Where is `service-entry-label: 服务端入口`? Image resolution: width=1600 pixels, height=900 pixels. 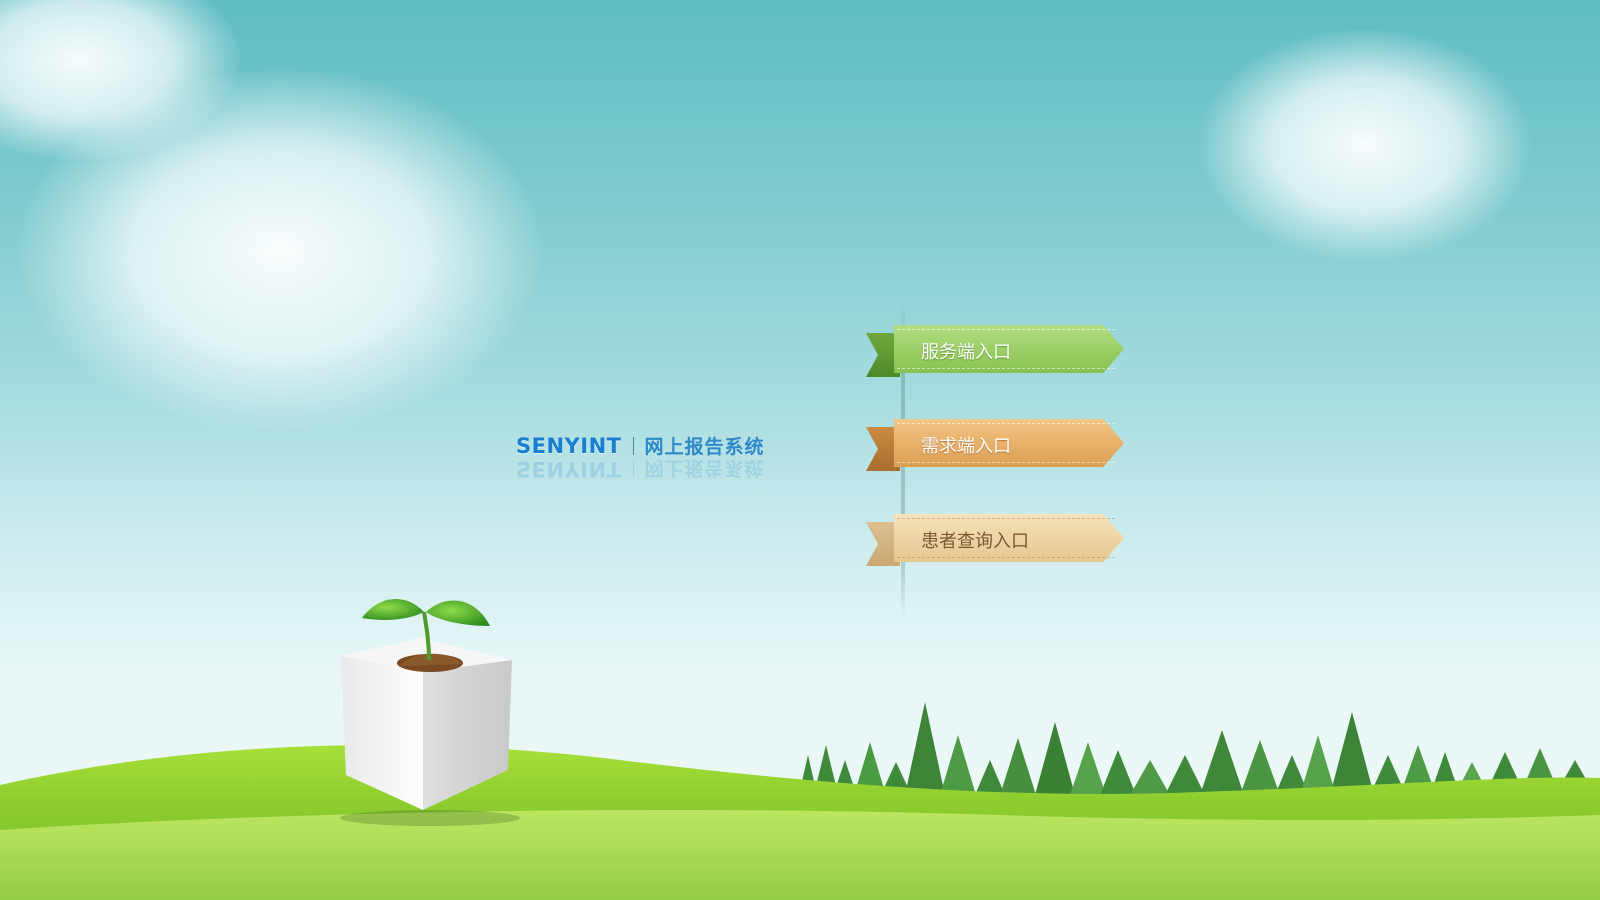
service-entry-label: 服务端入口 is located at coordinates (966, 352).